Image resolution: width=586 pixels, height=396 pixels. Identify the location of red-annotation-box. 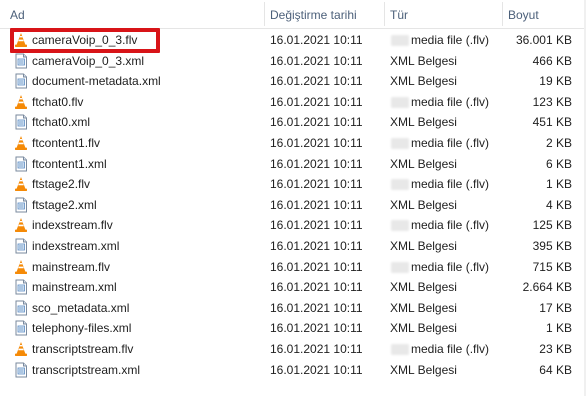
(85, 40).